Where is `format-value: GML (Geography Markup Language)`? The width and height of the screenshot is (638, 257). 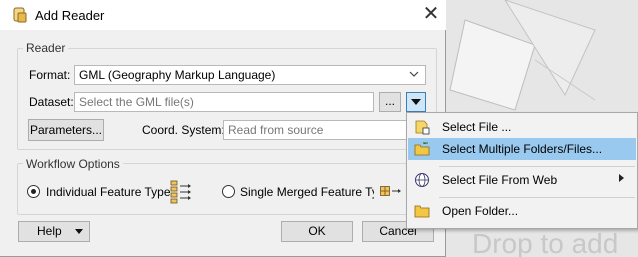 format-value: GML (Geography Markup Language) is located at coordinates (177, 75).